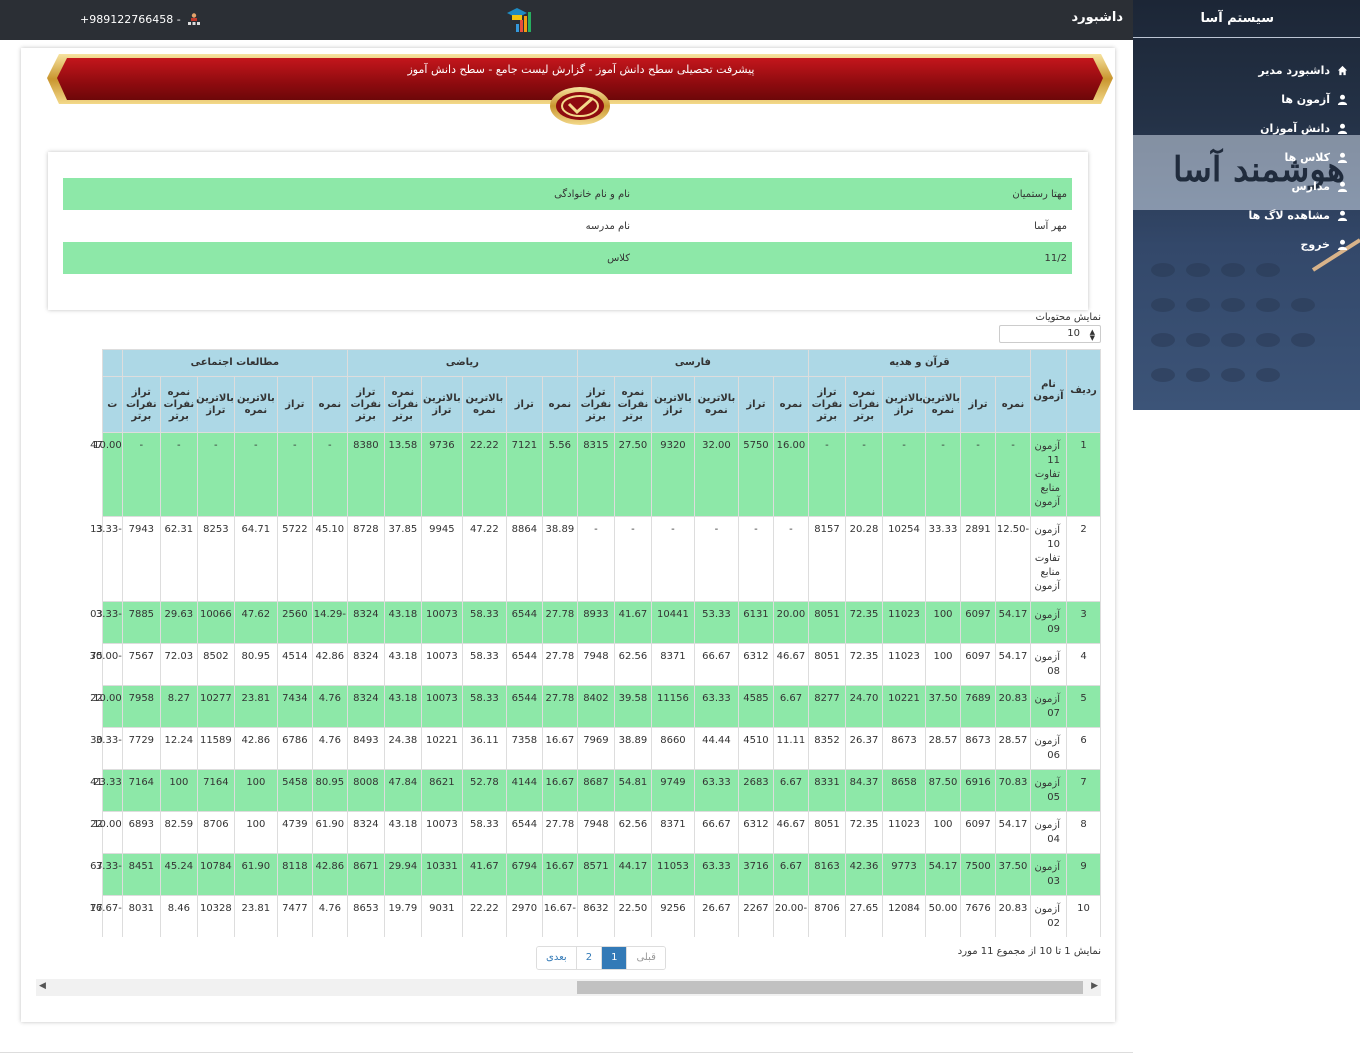  What do you see at coordinates (1048, 664) in the screenshot?
I see `exam-name: آزمون 08` at bounding box center [1048, 664].